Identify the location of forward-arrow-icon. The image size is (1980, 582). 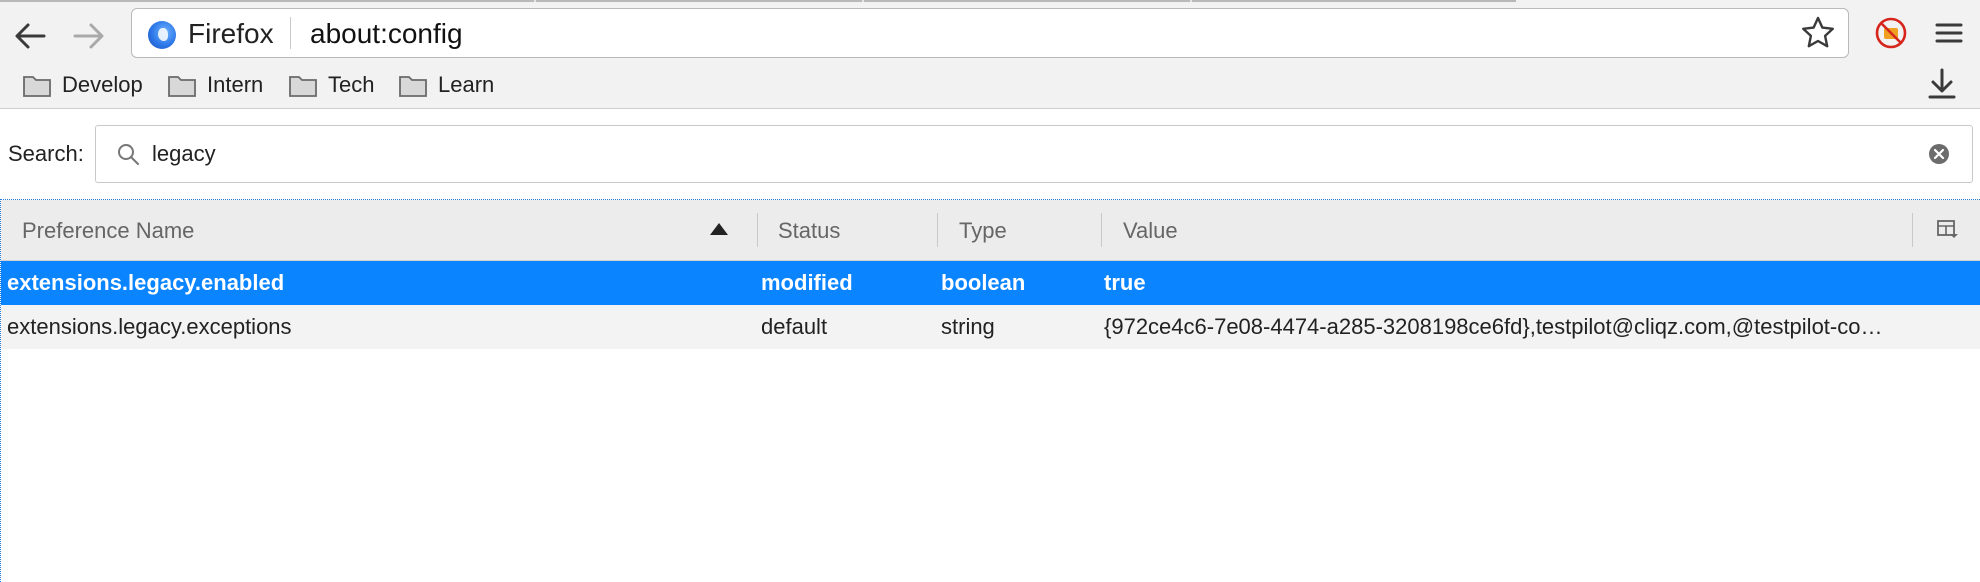
(88, 36).